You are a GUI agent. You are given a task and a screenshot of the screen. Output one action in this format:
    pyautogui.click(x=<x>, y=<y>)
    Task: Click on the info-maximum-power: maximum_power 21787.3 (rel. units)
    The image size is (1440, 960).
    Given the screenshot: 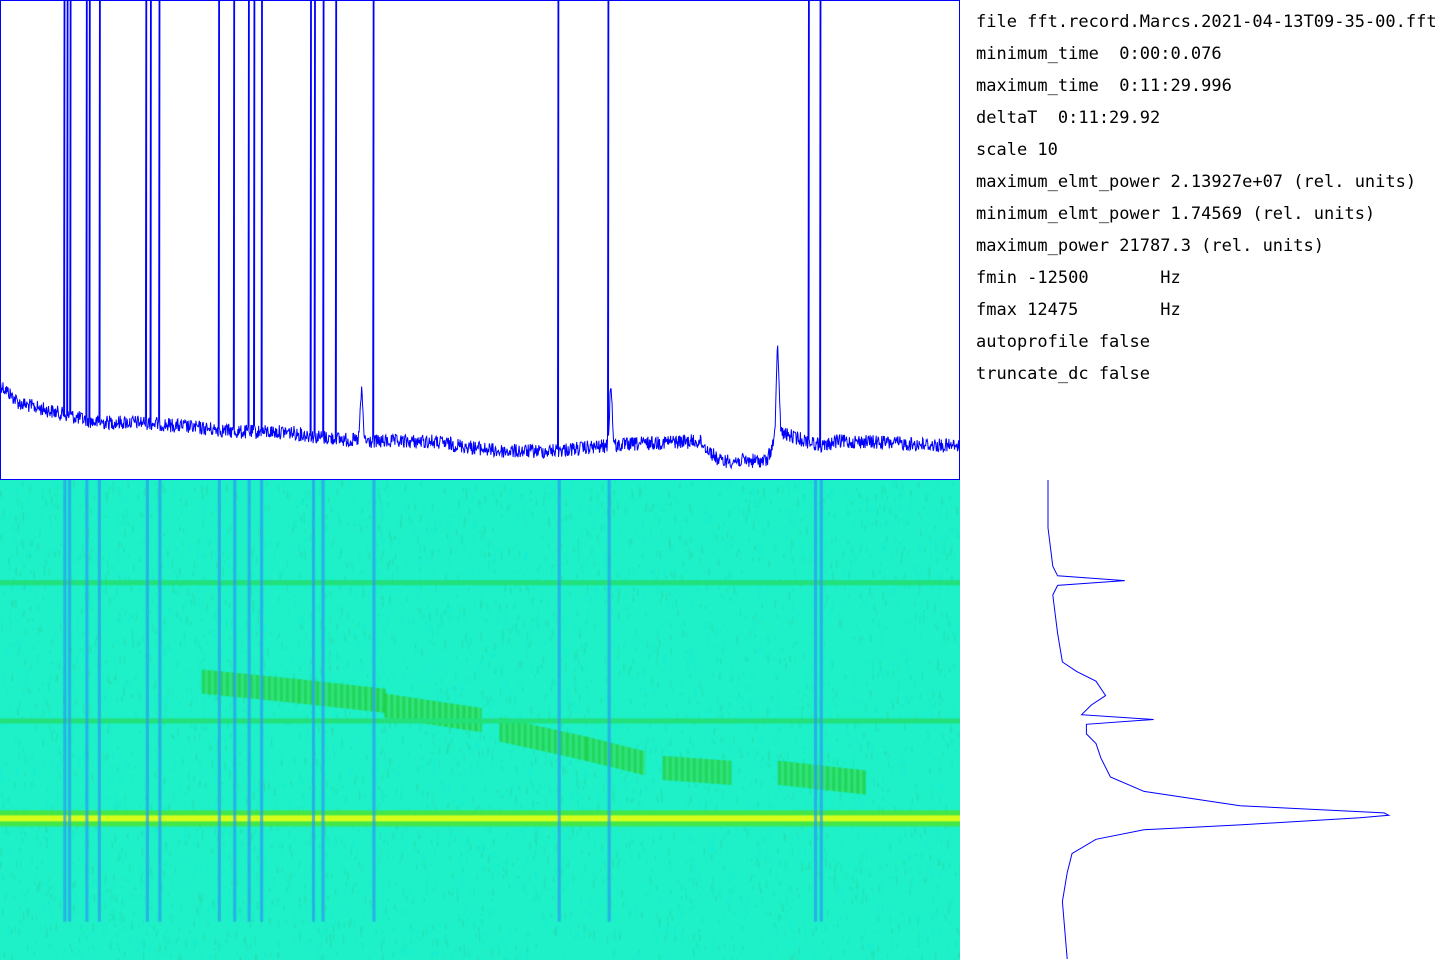 What is the action you would take?
    pyautogui.click(x=1150, y=246)
    